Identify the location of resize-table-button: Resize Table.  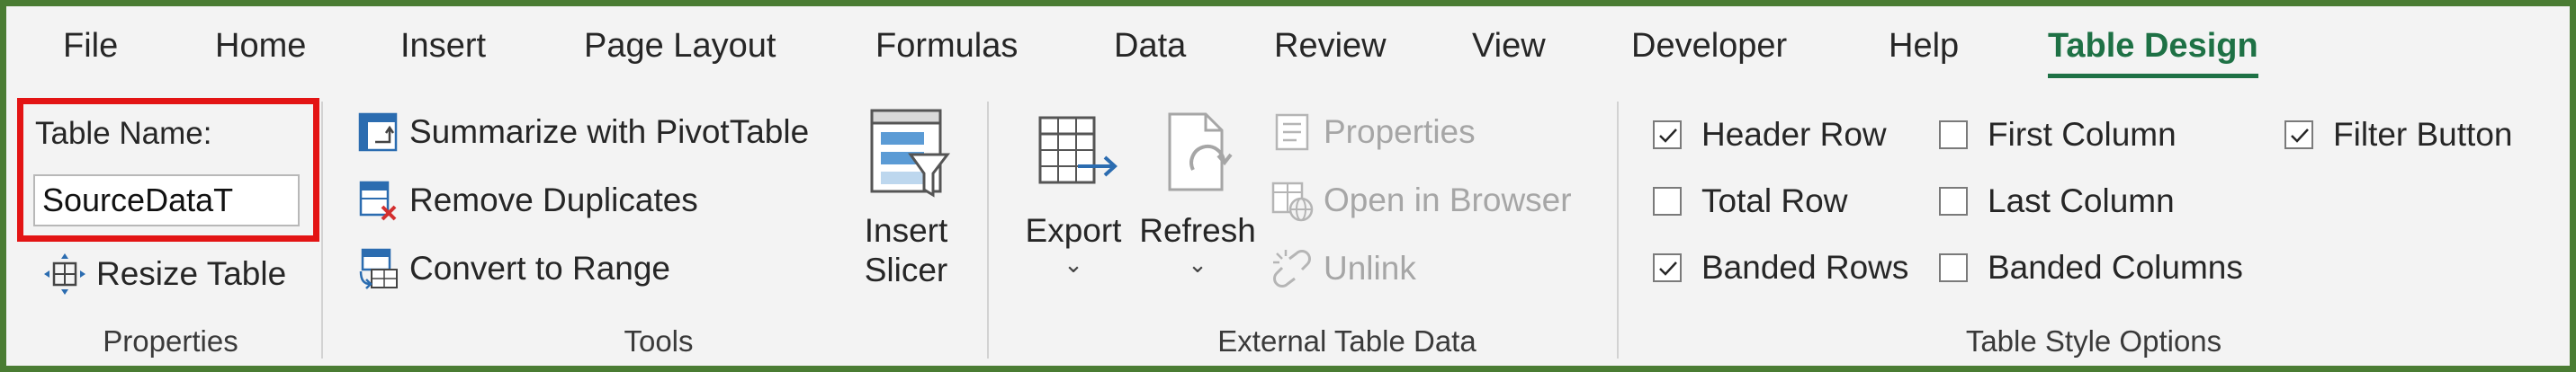
(164, 274).